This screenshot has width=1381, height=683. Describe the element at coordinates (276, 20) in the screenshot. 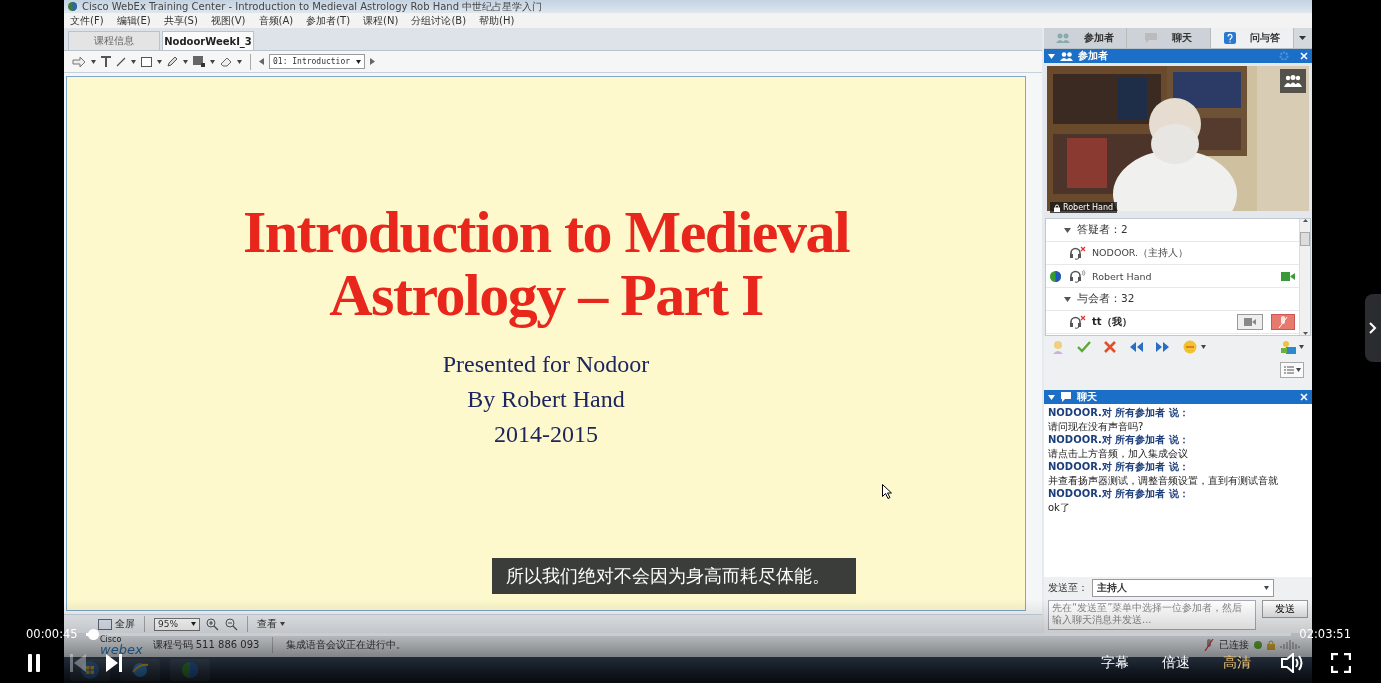

I see `menu-item: 音频(A)` at that location.